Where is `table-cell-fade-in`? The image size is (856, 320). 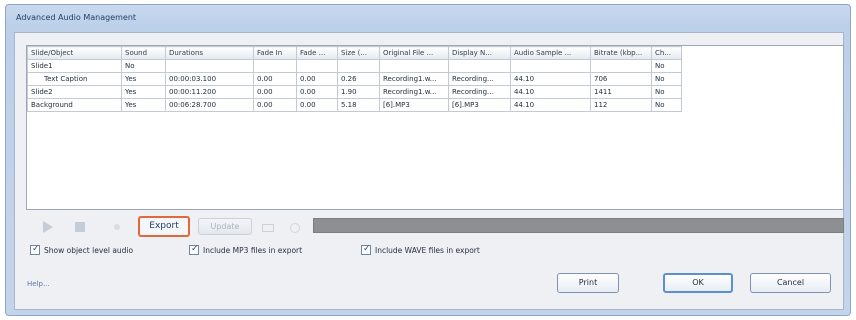
table-cell-fade-in is located at coordinates (275, 66).